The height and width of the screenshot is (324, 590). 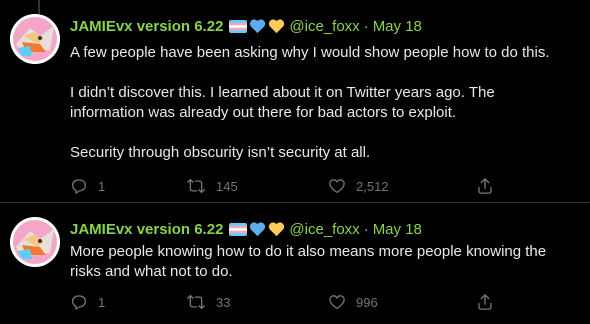 I want to click on retweet-count: 33, so click(x=223, y=302).